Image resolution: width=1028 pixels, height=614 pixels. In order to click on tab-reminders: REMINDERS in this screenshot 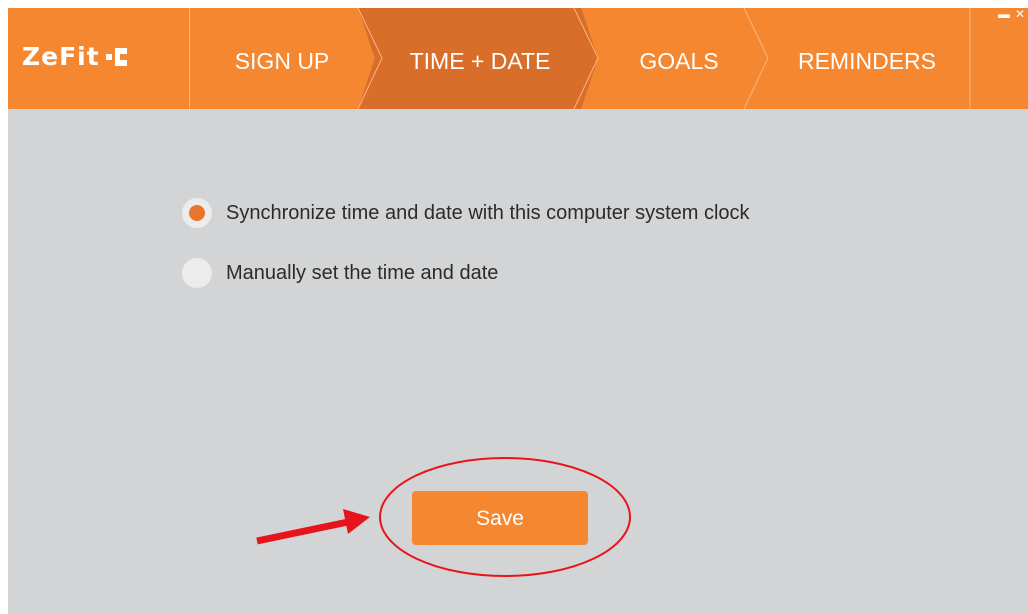, I will do `click(867, 58)`.